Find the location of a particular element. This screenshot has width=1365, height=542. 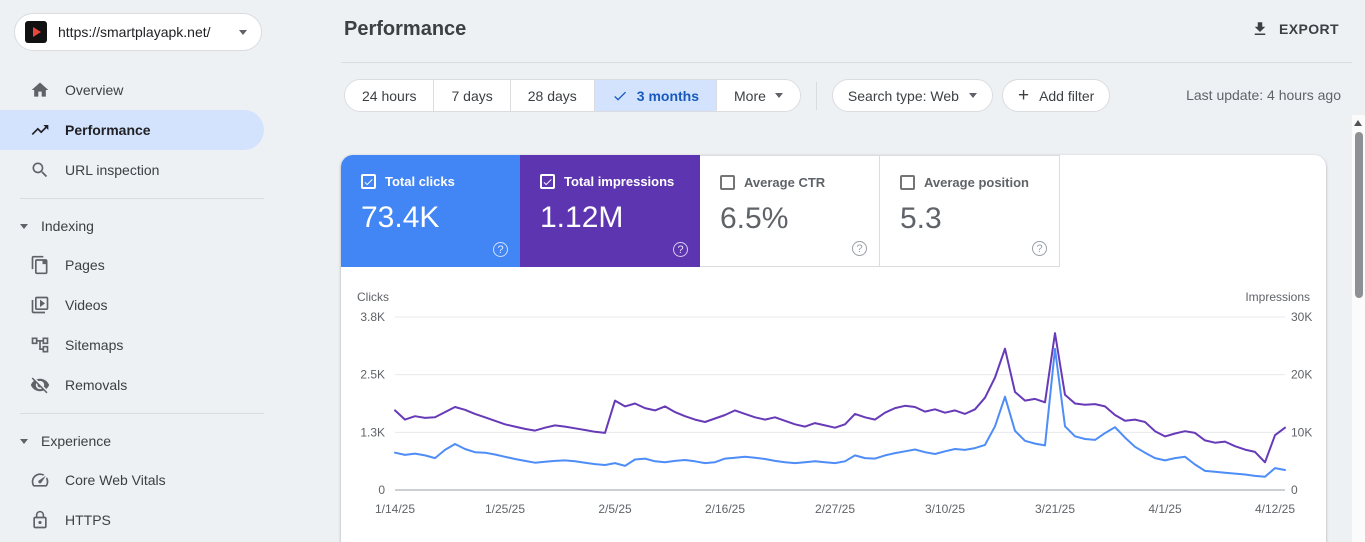

date-range-24-hours: 24 hours is located at coordinates (389, 95).